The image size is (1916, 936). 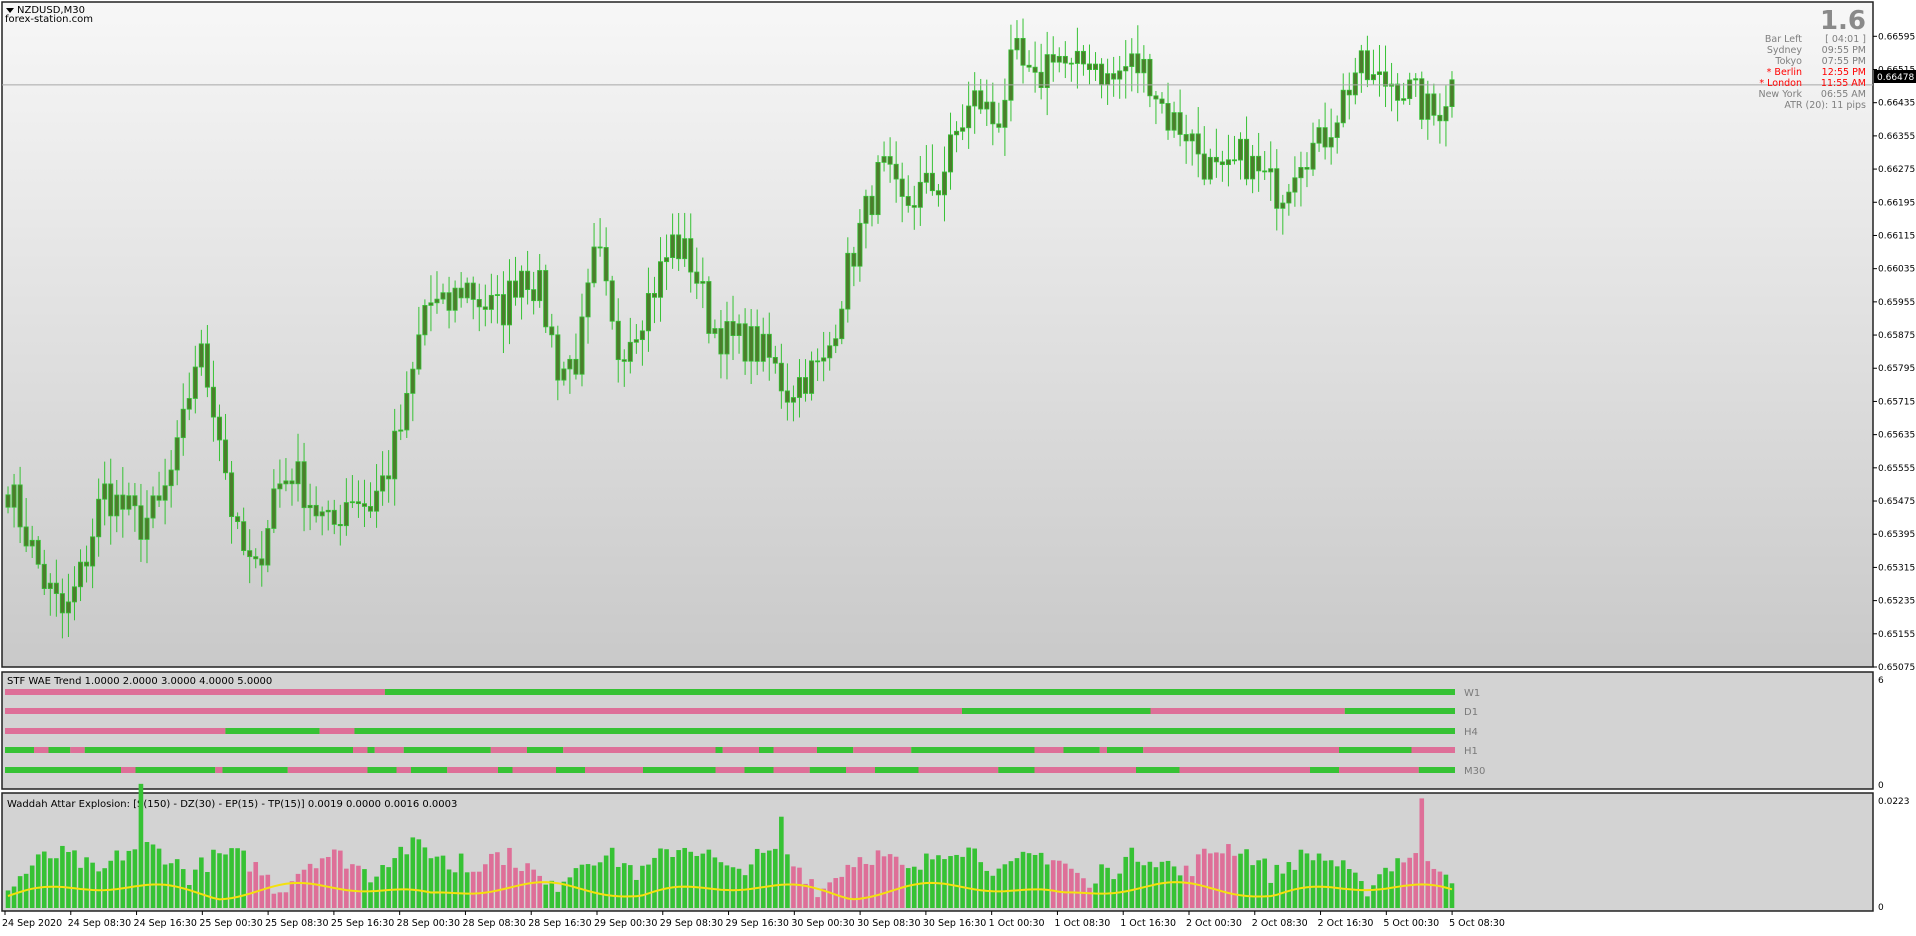 I want to click on time-label: 30 Sep 08:30, so click(x=888, y=923).